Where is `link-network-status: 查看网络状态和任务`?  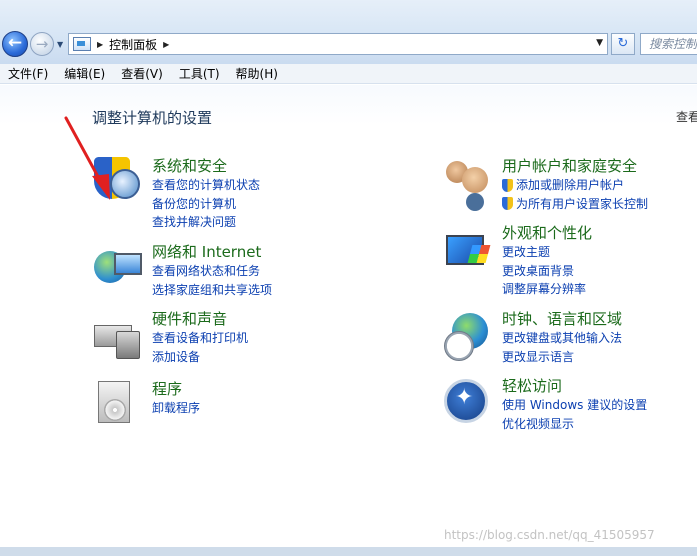 link-network-status: 查看网络状态和任务 is located at coordinates (212, 271).